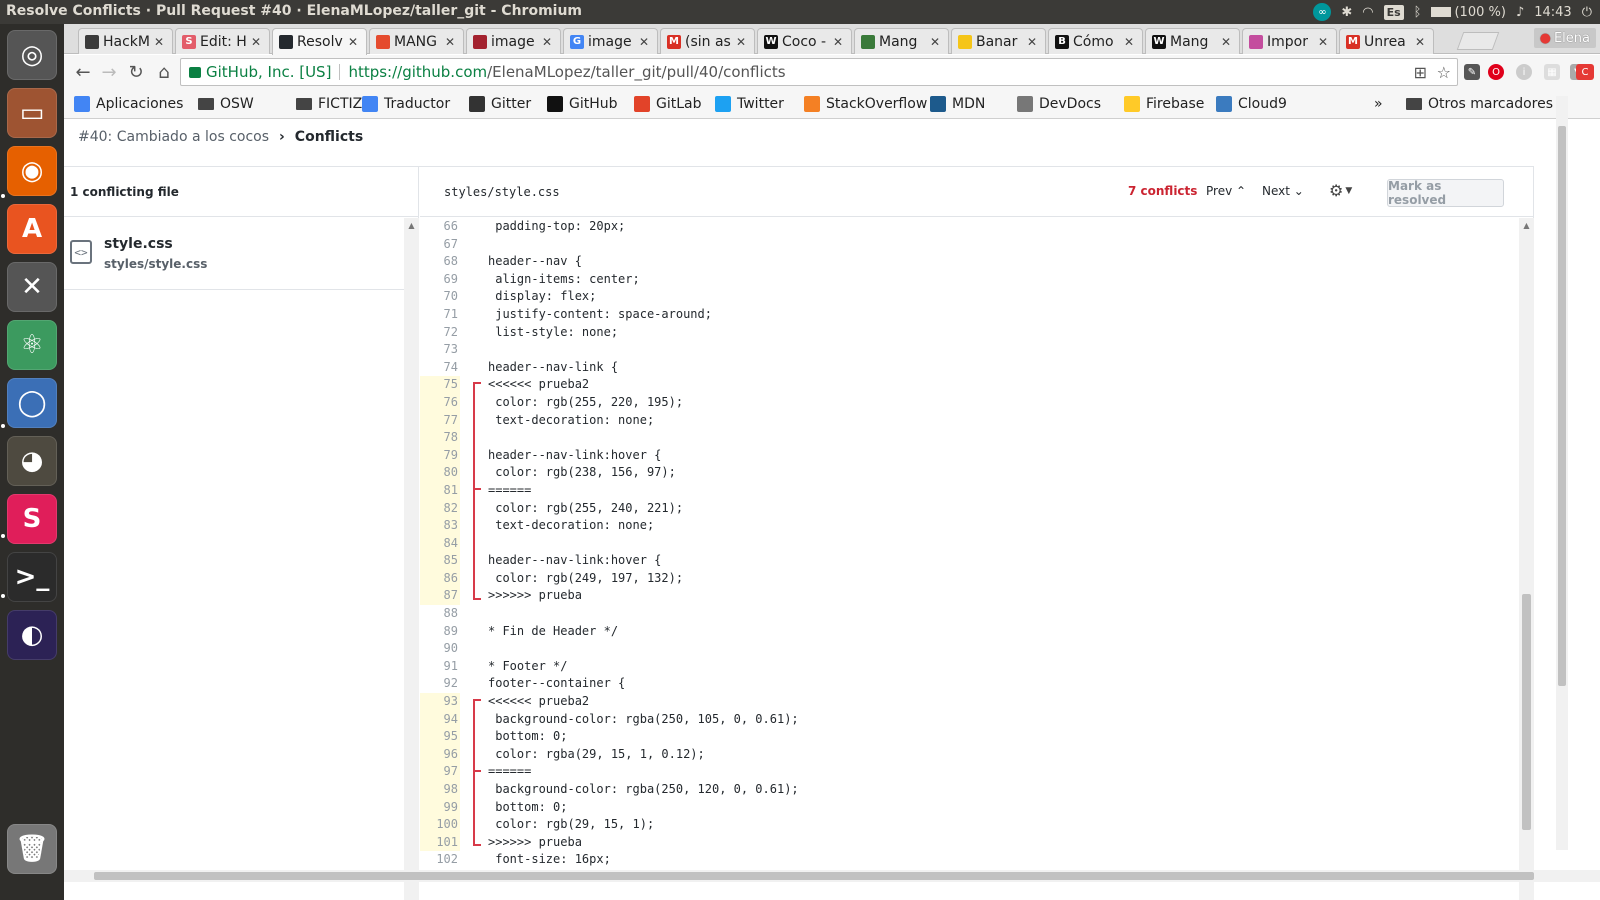 This screenshot has width=1600, height=900. Describe the element at coordinates (1192, 41) in the screenshot. I see `tab-12: W Mang ✕` at that location.